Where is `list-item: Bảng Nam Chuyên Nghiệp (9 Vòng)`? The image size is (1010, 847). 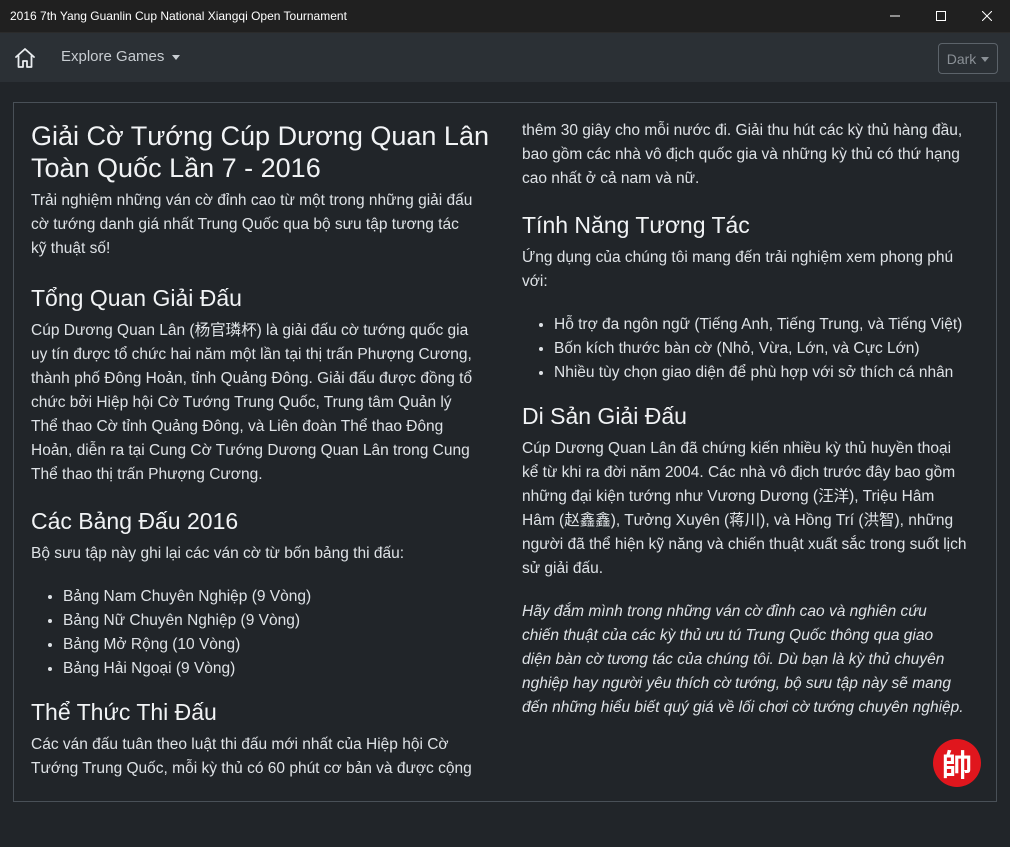
list-item: Bảng Nam Chuyên Nghiệp (9 Vòng) is located at coordinates (187, 597).